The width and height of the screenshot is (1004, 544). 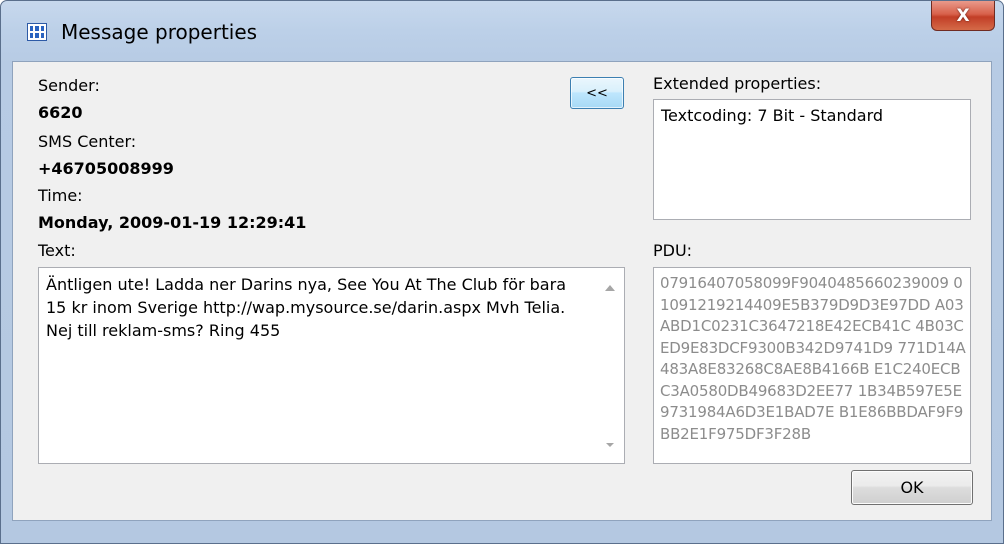 I want to click on vertical-scrollbar, so click(x=610, y=365).